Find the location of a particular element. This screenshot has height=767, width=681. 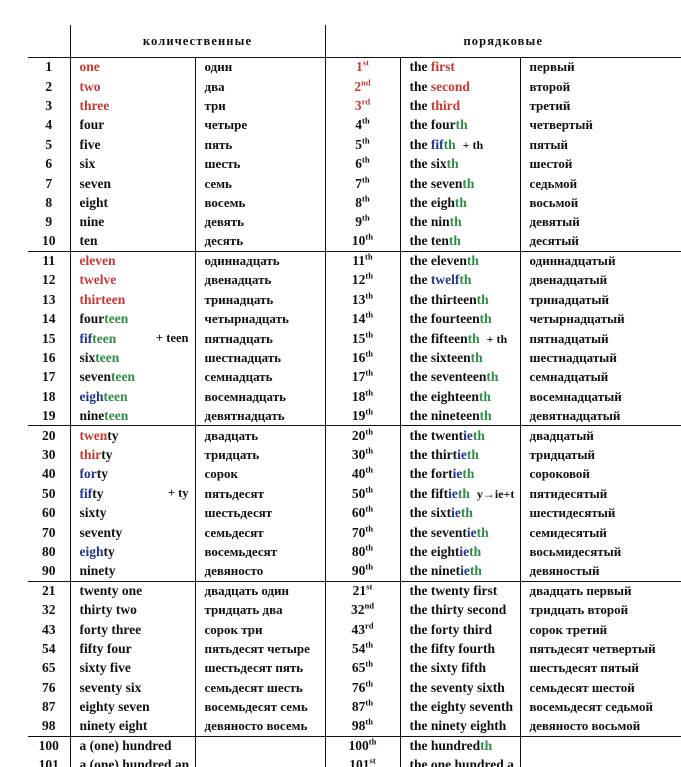

word-segment: a (one) hundred and one is located at coordinates (134, 762).